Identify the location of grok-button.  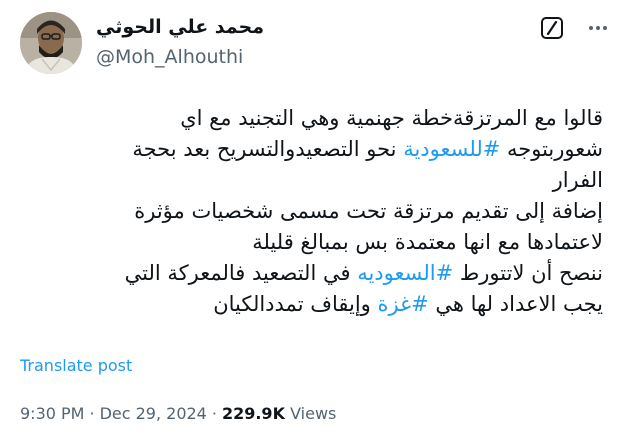
(552, 28).